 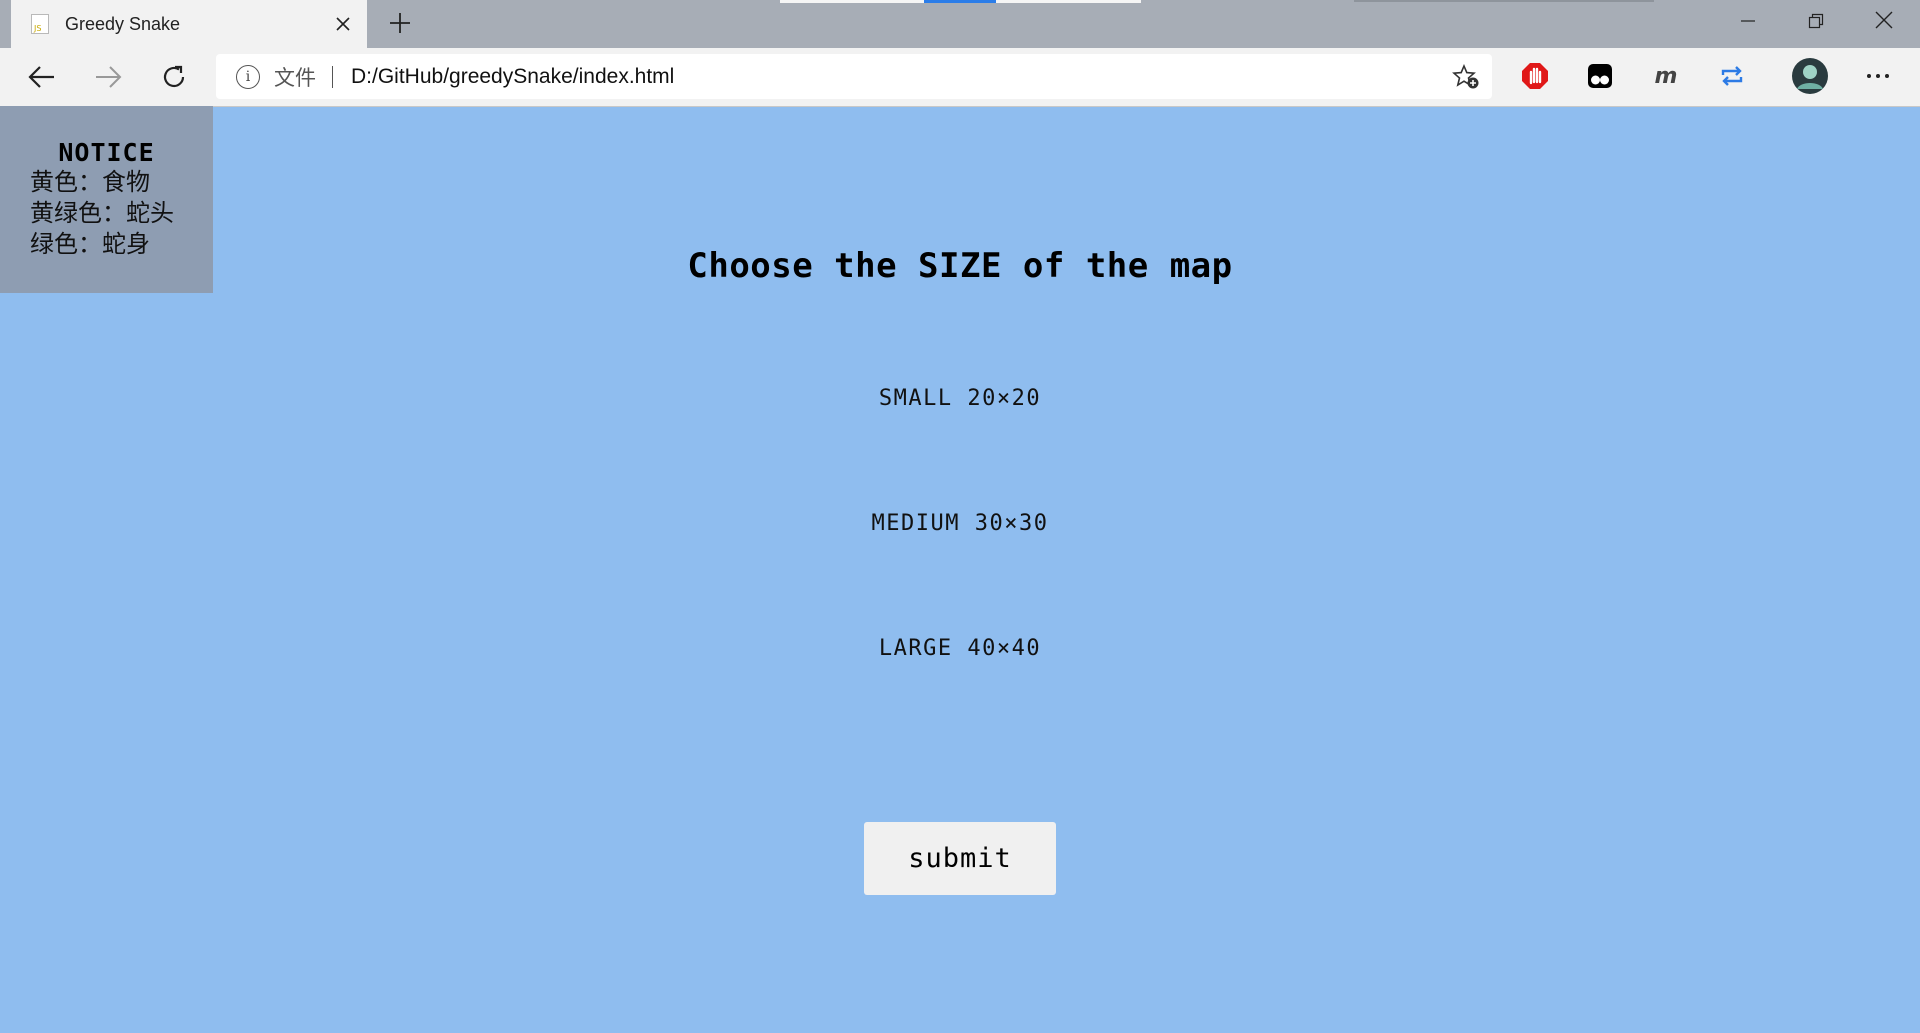 I want to click on arrow-right-icon, so click(x=109, y=77).